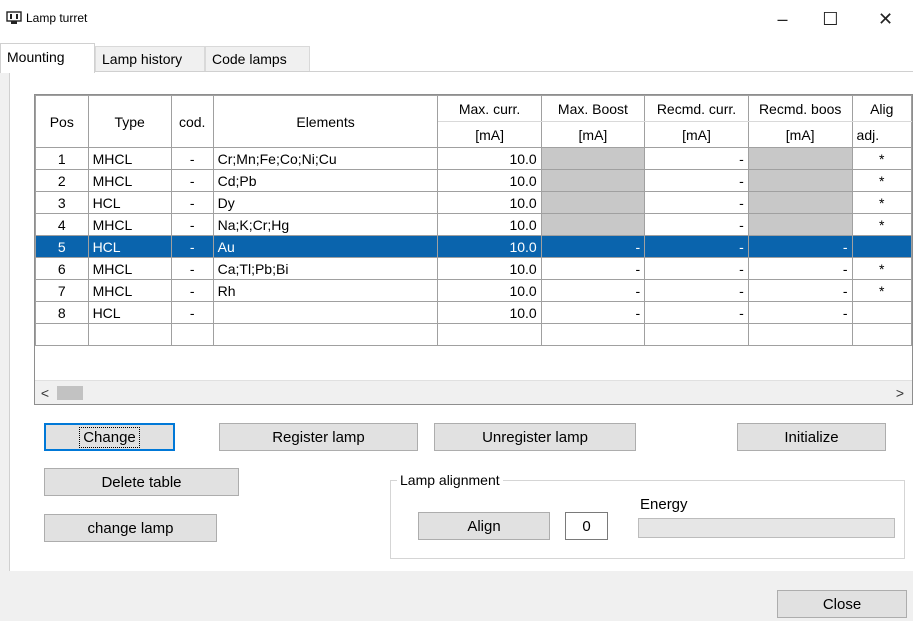 The height and width of the screenshot is (621, 913). I want to click on minimize-button: –, so click(782, 19).